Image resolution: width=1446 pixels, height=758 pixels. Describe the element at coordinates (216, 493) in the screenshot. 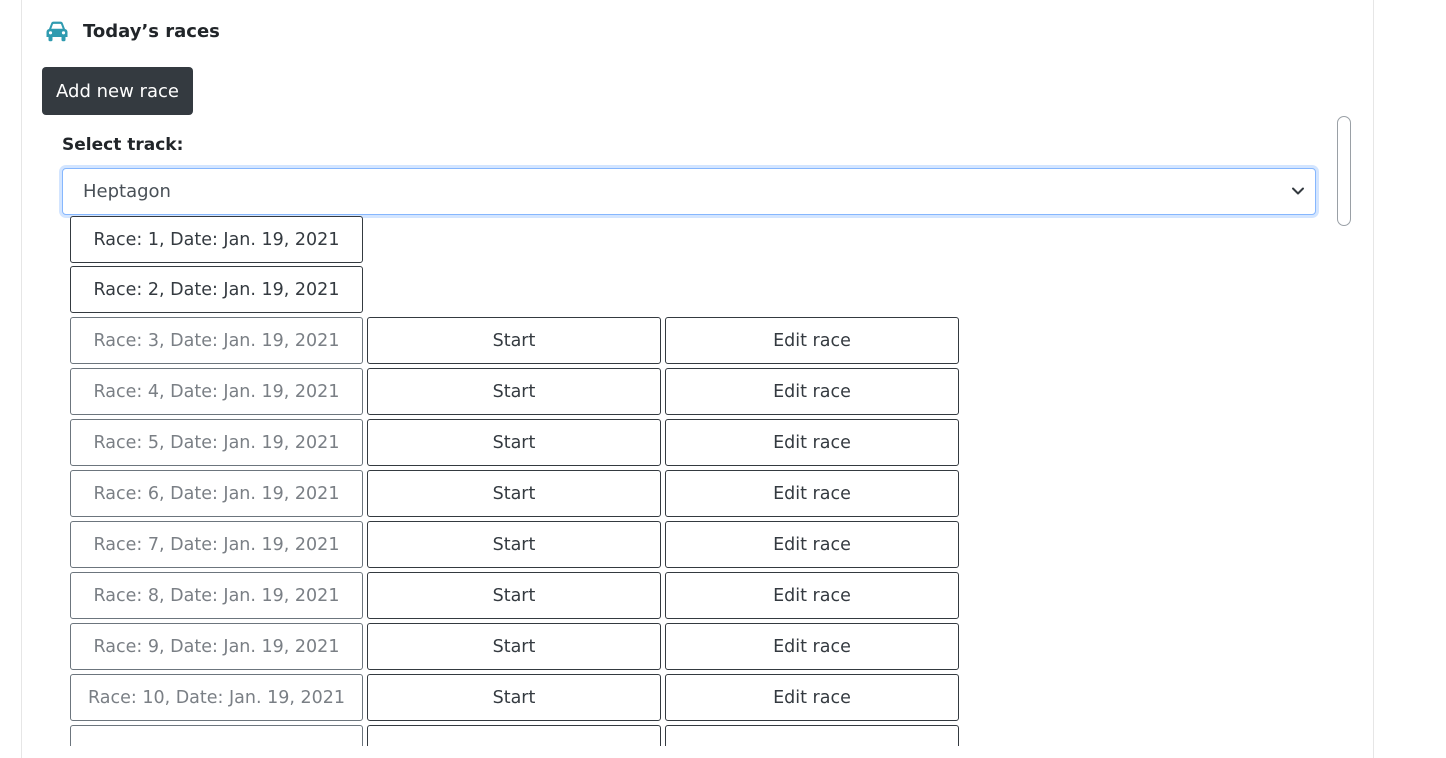

I see `race-button: Race: 6, Date: Jan. 19, 2021` at that location.